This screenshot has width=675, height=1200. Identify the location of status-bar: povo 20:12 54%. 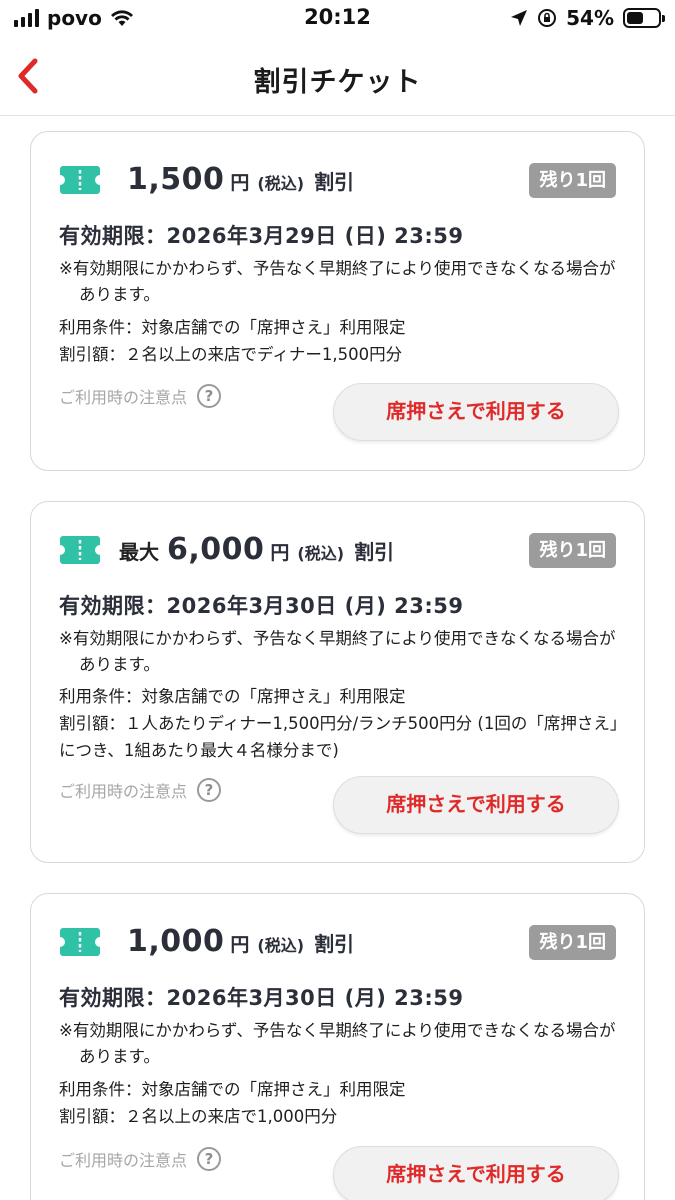
(337, 20).